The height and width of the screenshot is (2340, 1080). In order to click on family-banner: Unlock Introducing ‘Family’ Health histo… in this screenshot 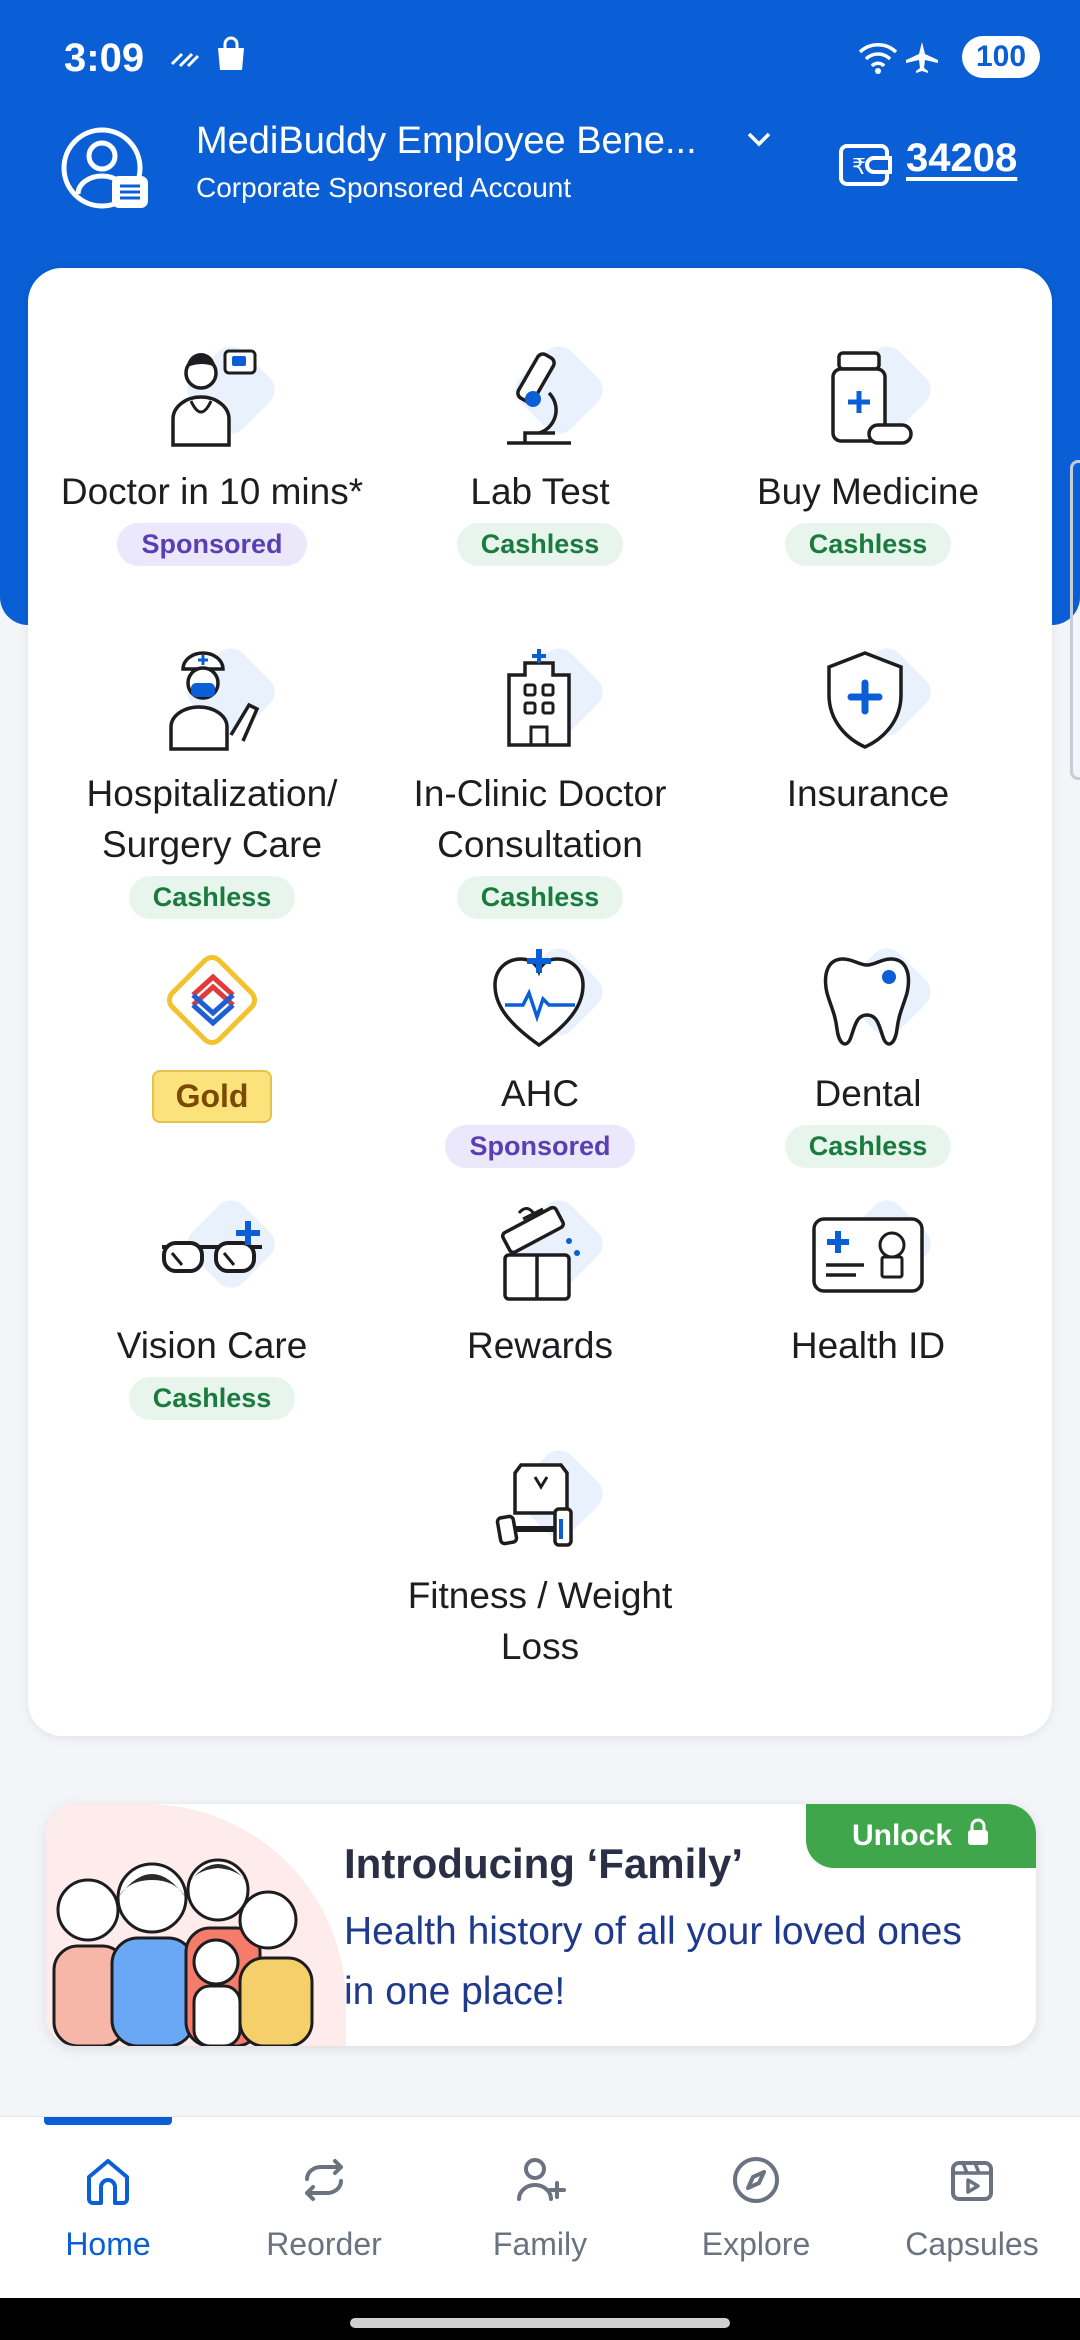, I will do `click(541, 1925)`.